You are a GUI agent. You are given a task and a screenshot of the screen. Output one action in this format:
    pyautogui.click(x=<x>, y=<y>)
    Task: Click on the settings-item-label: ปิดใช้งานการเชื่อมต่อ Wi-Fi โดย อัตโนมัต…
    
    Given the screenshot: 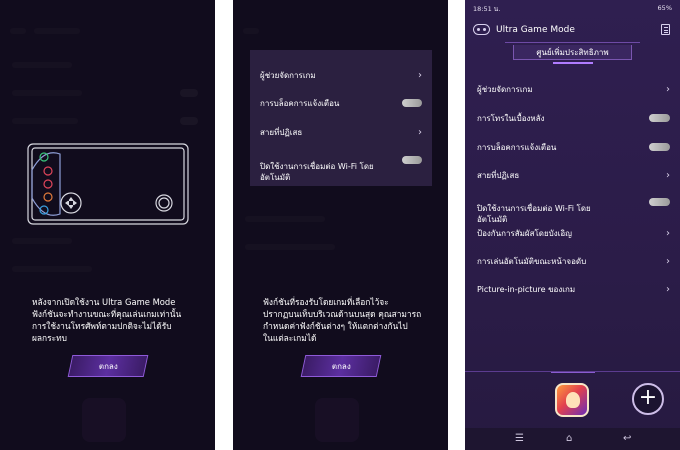 What is the action you would take?
    pyautogui.click(x=534, y=214)
    